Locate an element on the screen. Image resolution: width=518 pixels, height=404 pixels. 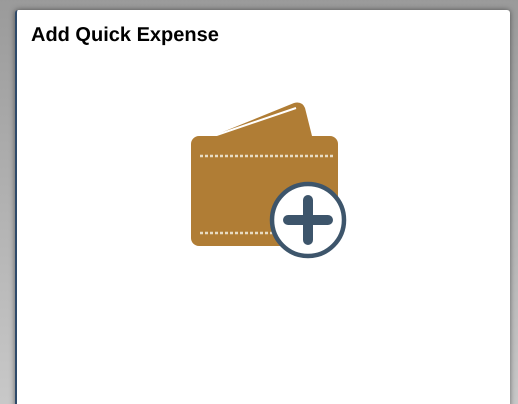
tile-title: Add Quick Expense is located at coordinates (125, 35).